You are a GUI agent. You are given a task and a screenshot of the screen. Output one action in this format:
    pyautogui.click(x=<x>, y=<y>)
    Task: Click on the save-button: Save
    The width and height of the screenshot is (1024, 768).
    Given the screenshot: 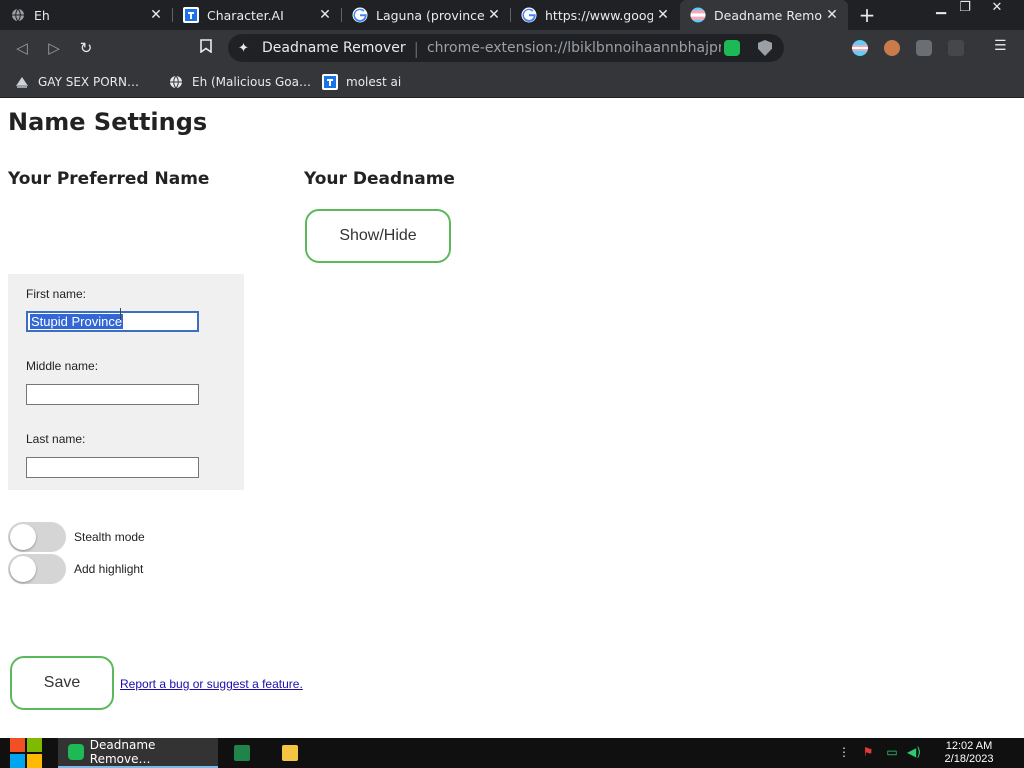 What is the action you would take?
    pyautogui.click(x=62, y=683)
    